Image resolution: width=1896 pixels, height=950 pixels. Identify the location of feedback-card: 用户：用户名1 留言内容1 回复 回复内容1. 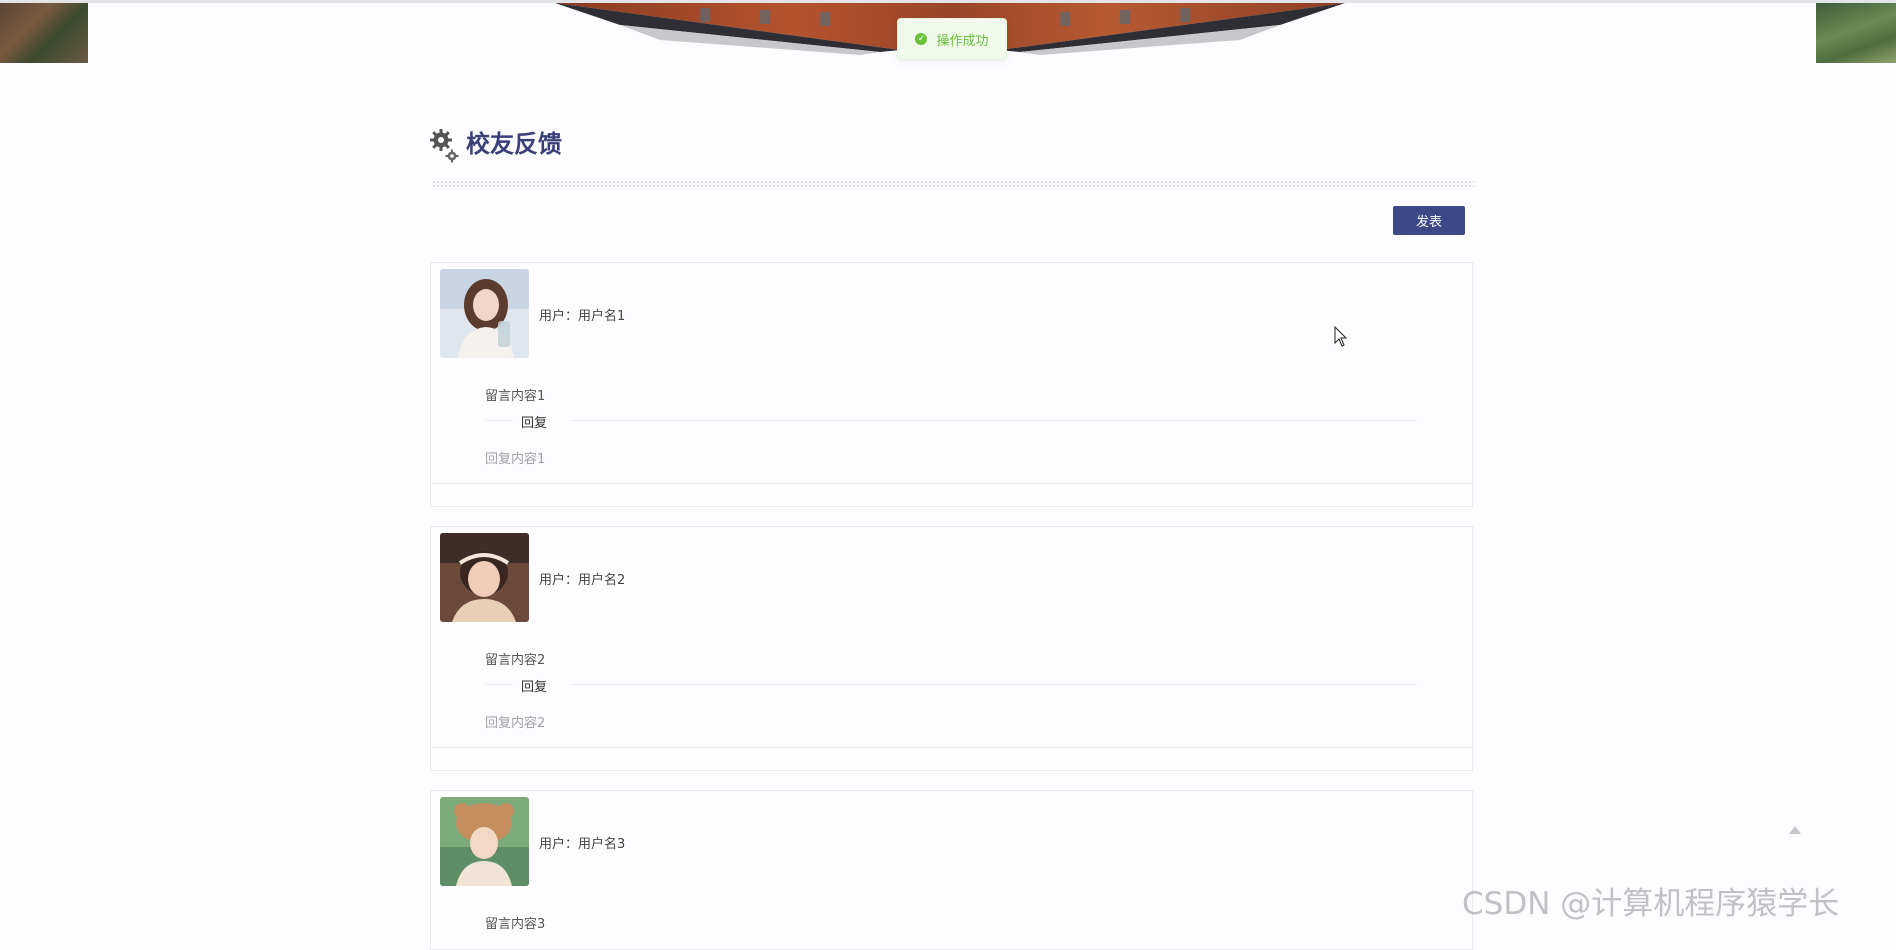
(951, 384).